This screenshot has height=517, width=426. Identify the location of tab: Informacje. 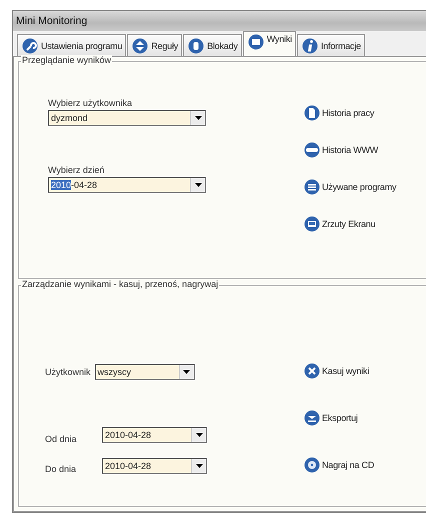
(330, 45).